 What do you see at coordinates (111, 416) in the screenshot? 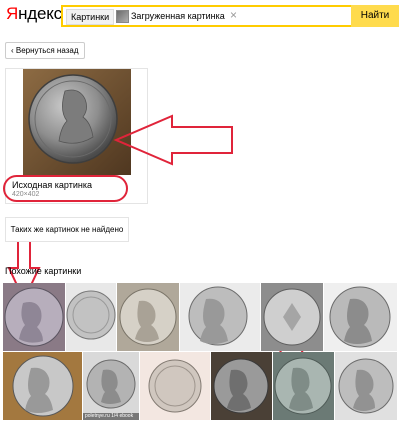
I see `similar-image-caption: poletnye.ru 1/4 ebook` at bounding box center [111, 416].